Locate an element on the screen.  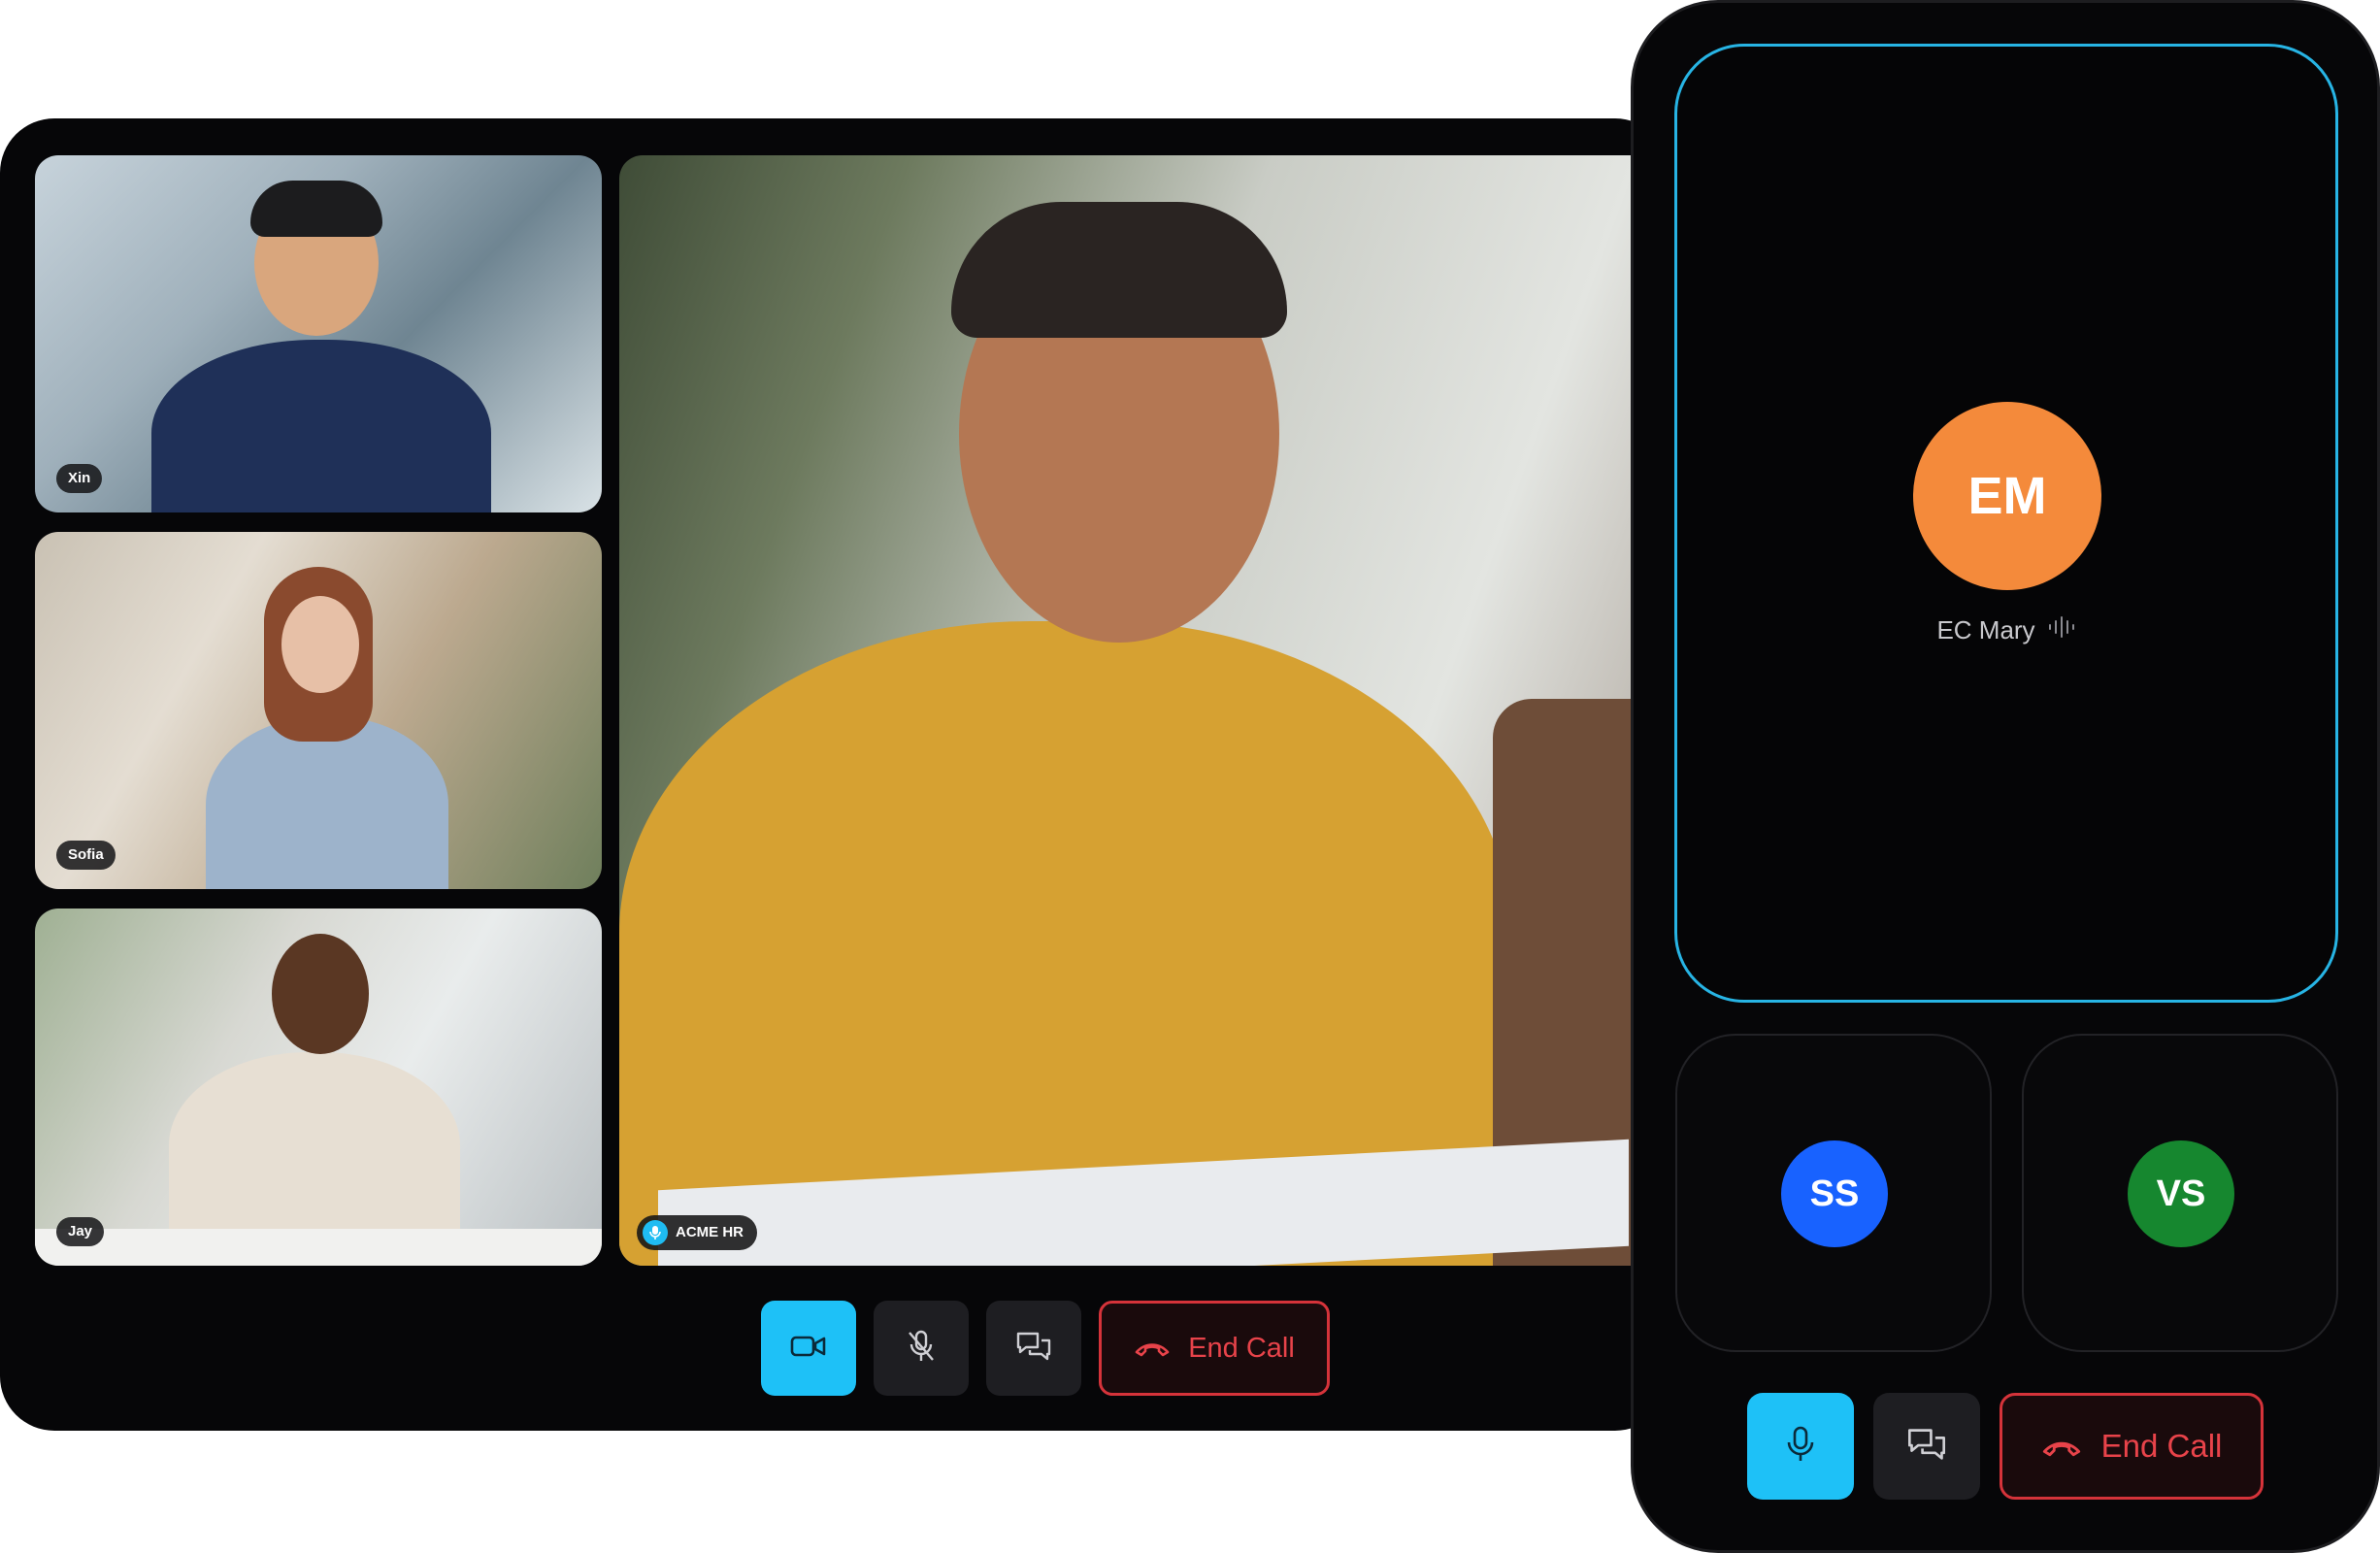
video-camera-icon is located at coordinates (808, 1349).